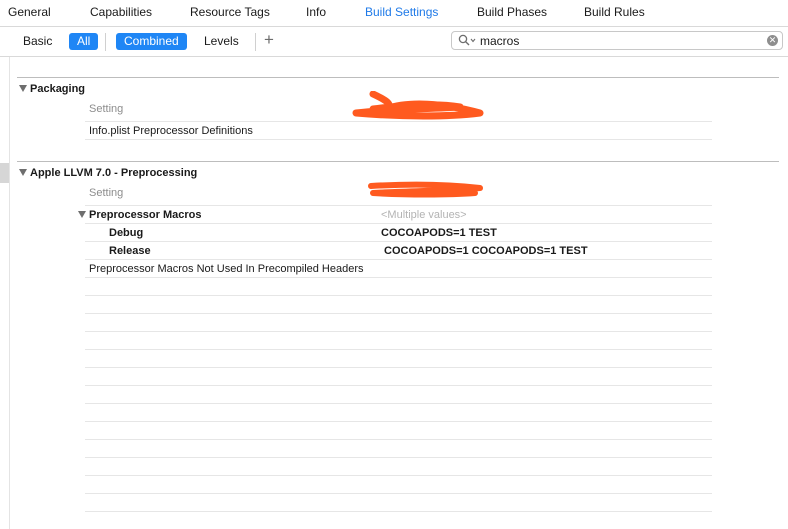 This screenshot has width=788, height=529. What do you see at coordinates (126, 233) in the screenshot?
I see `setting-row-debug: Debug` at bounding box center [126, 233].